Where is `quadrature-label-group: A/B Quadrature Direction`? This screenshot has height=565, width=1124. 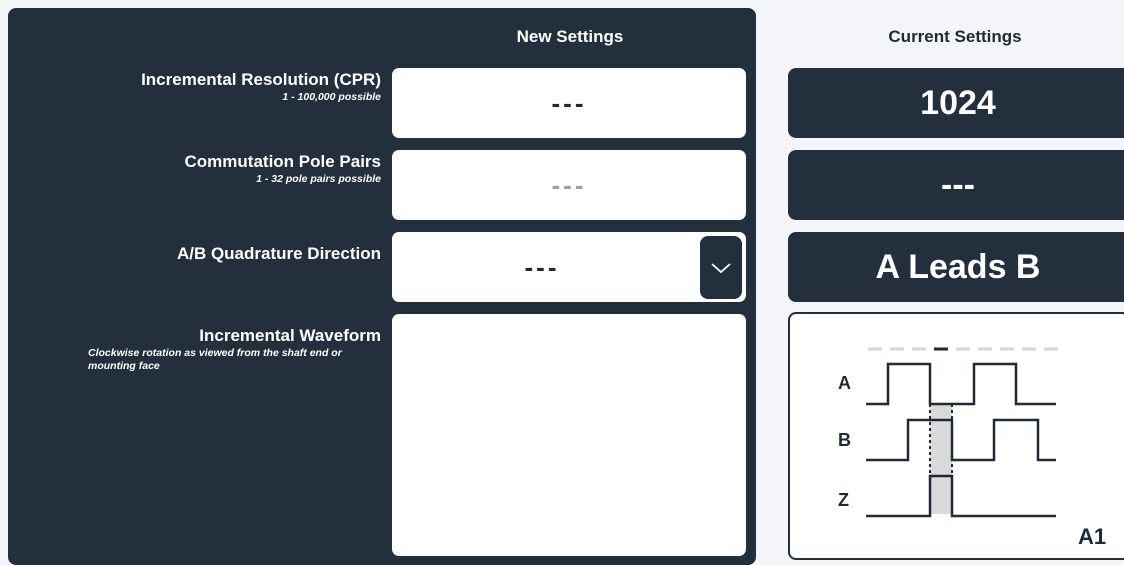 quadrature-label-group: A/B Quadrature Direction is located at coordinates (279, 254).